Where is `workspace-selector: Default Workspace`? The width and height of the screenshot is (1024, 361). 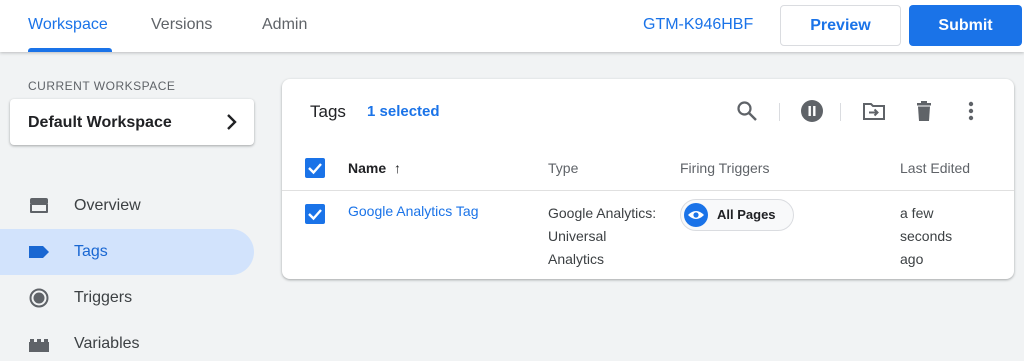 workspace-selector: Default Workspace is located at coordinates (132, 122).